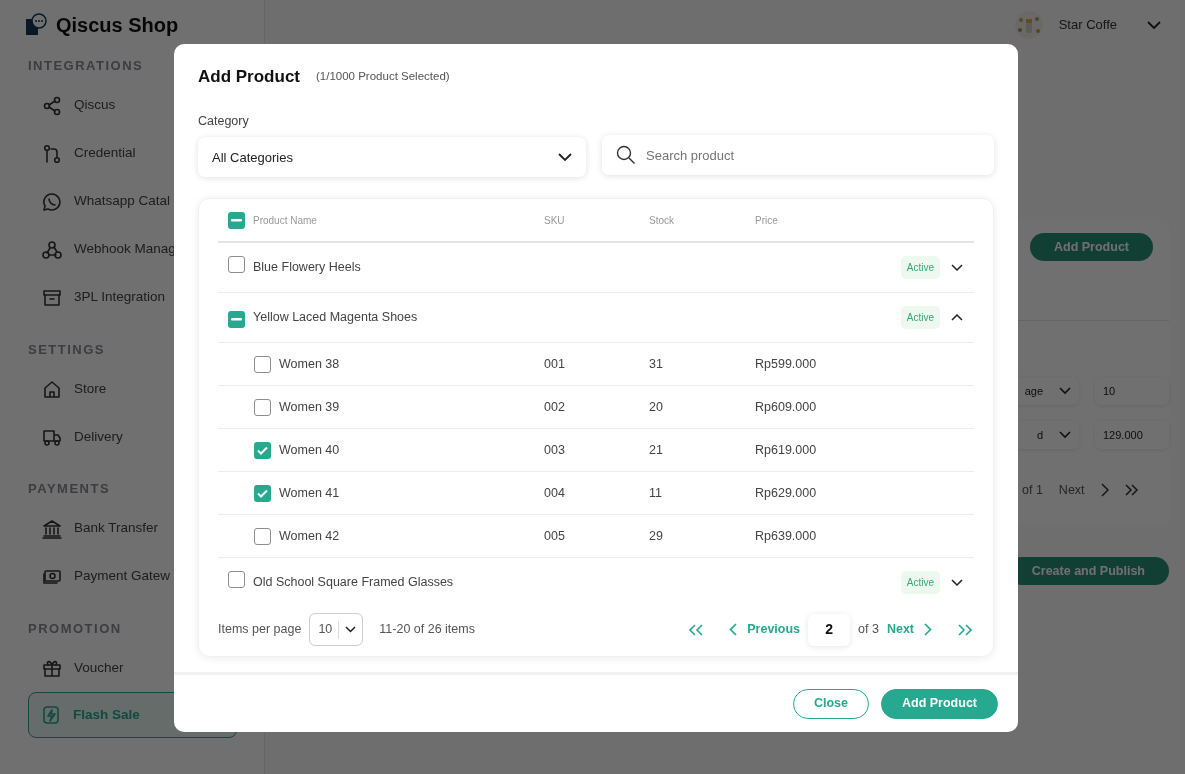 The image size is (1185, 774). Describe the element at coordinates (554, 535) in the screenshot. I see `table-cell: 005` at that location.